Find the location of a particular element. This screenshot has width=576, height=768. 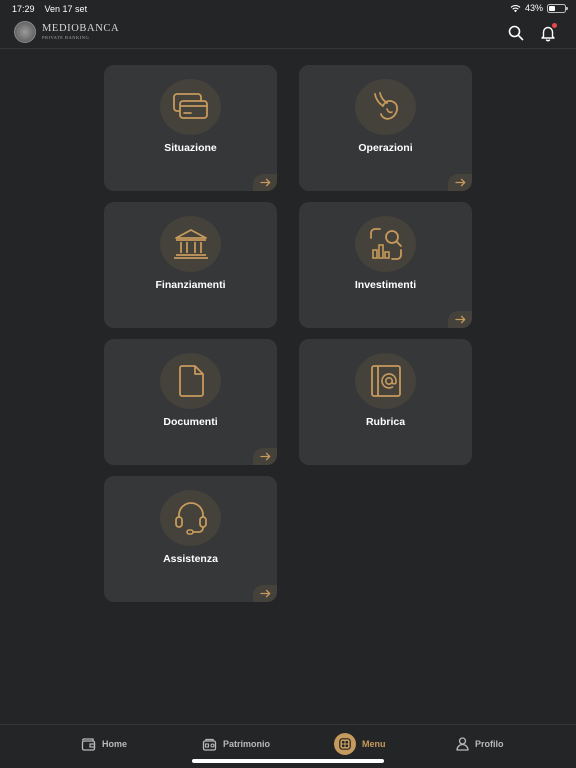

nav-menu: Menu is located at coordinates (360, 744).